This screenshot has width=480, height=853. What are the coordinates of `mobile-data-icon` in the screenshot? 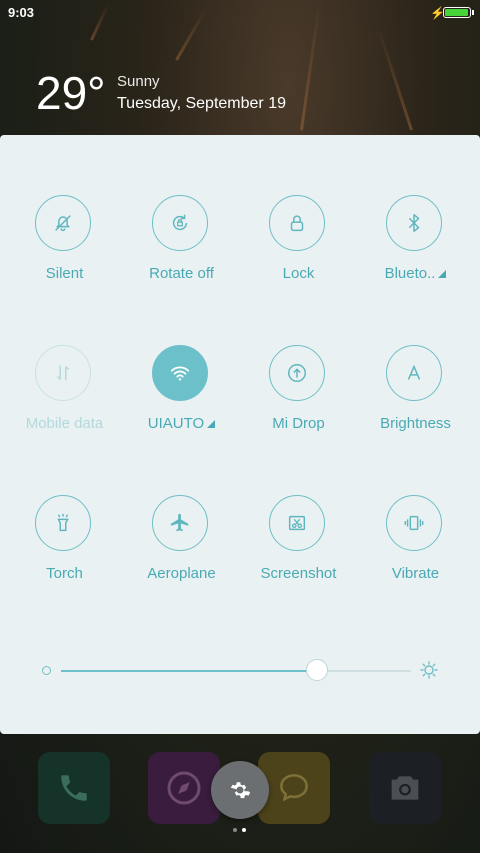 It's located at (63, 373).